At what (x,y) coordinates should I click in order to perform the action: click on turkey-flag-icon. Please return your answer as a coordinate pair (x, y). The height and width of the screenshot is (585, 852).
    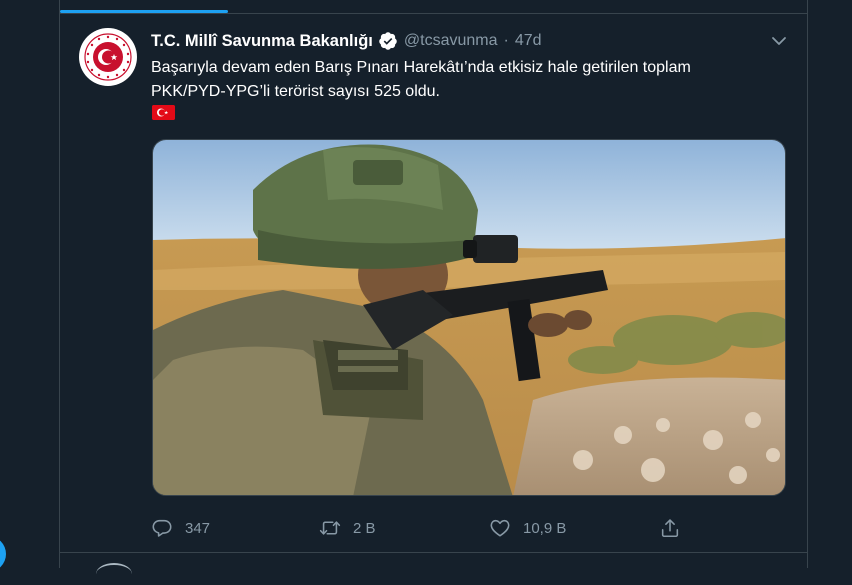
    Looking at the image, I should click on (163, 112).